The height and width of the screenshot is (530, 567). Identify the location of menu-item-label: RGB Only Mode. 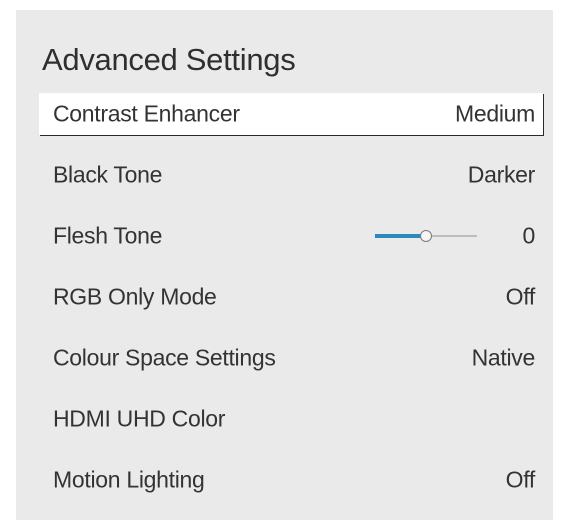
(135, 296).